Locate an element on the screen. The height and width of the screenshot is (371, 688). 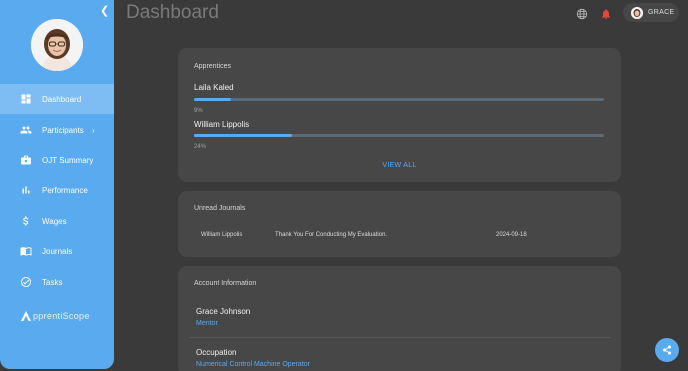
sidebar-item-label: Journals is located at coordinates (57, 251).